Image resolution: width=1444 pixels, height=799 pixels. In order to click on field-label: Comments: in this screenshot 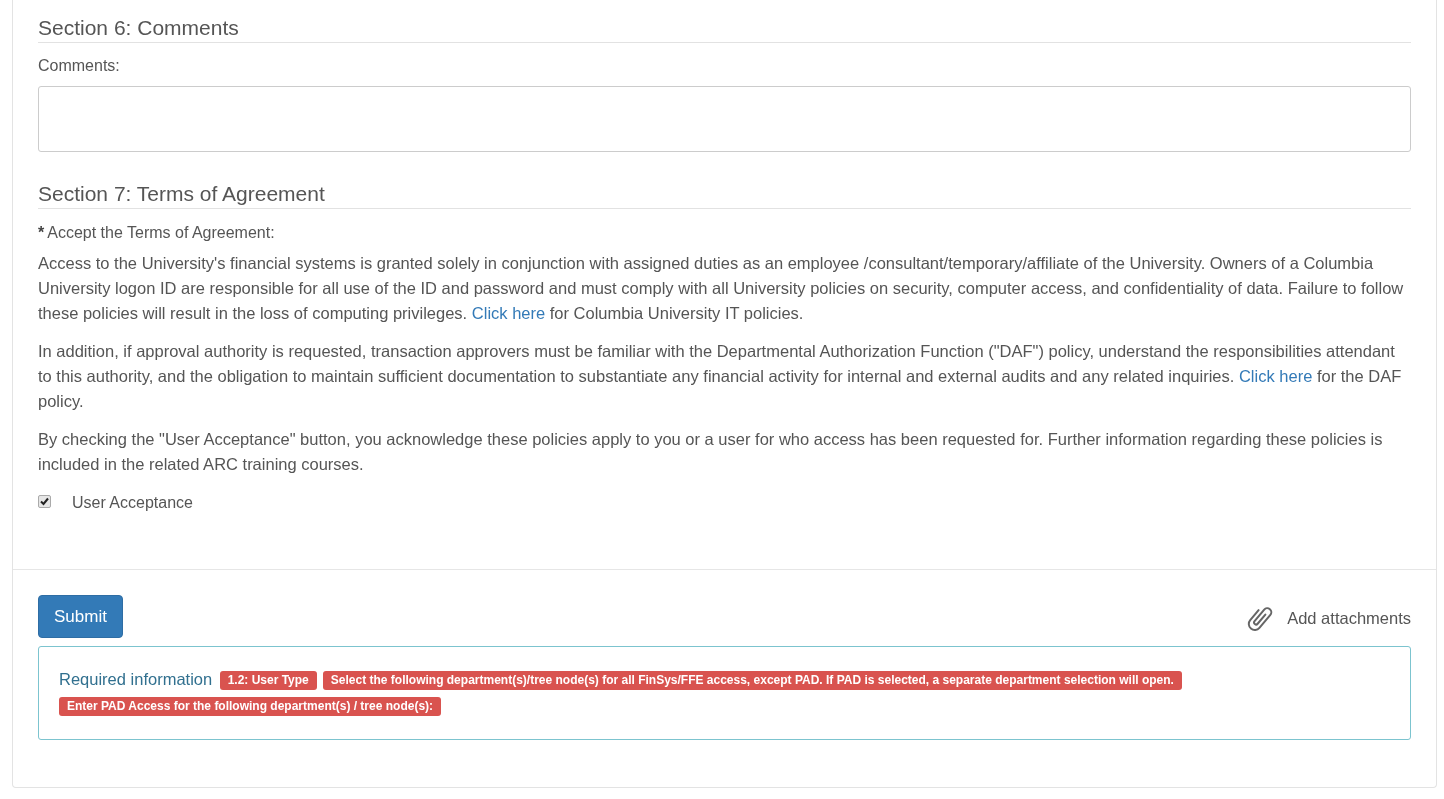, I will do `click(79, 66)`.